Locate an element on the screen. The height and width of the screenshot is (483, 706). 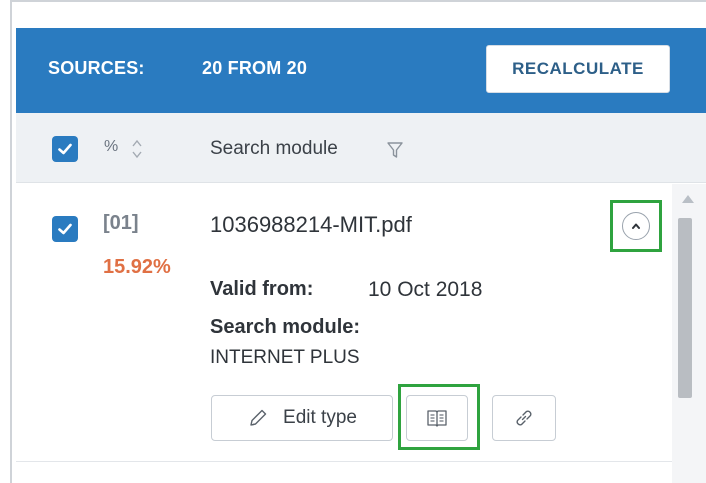
source-percent: 15.92% is located at coordinates (137, 267).